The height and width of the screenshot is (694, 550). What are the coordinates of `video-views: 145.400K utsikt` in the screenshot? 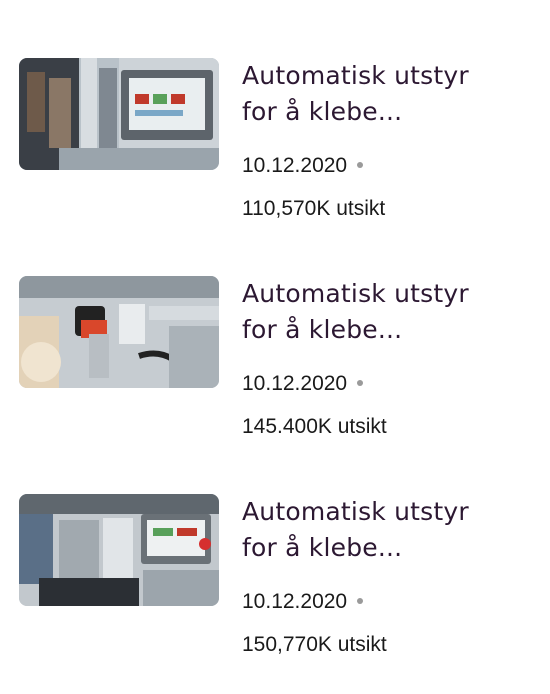 It's located at (314, 426).